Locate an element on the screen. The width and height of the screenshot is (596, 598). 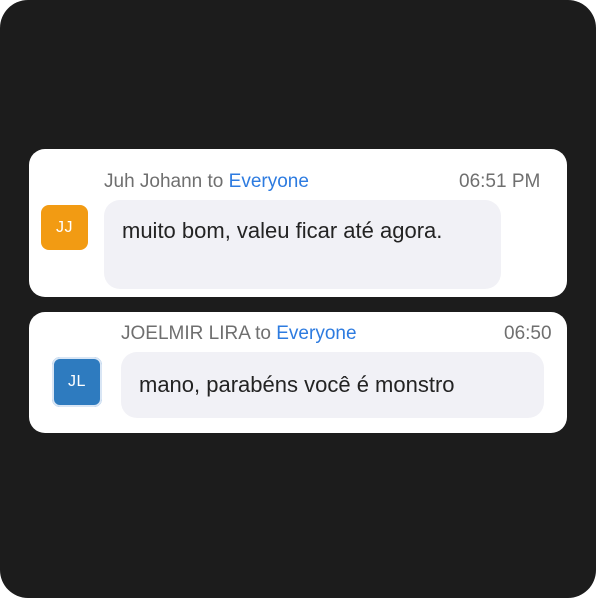
message-bubble: mano, parabéns você é monstro is located at coordinates (332, 385).